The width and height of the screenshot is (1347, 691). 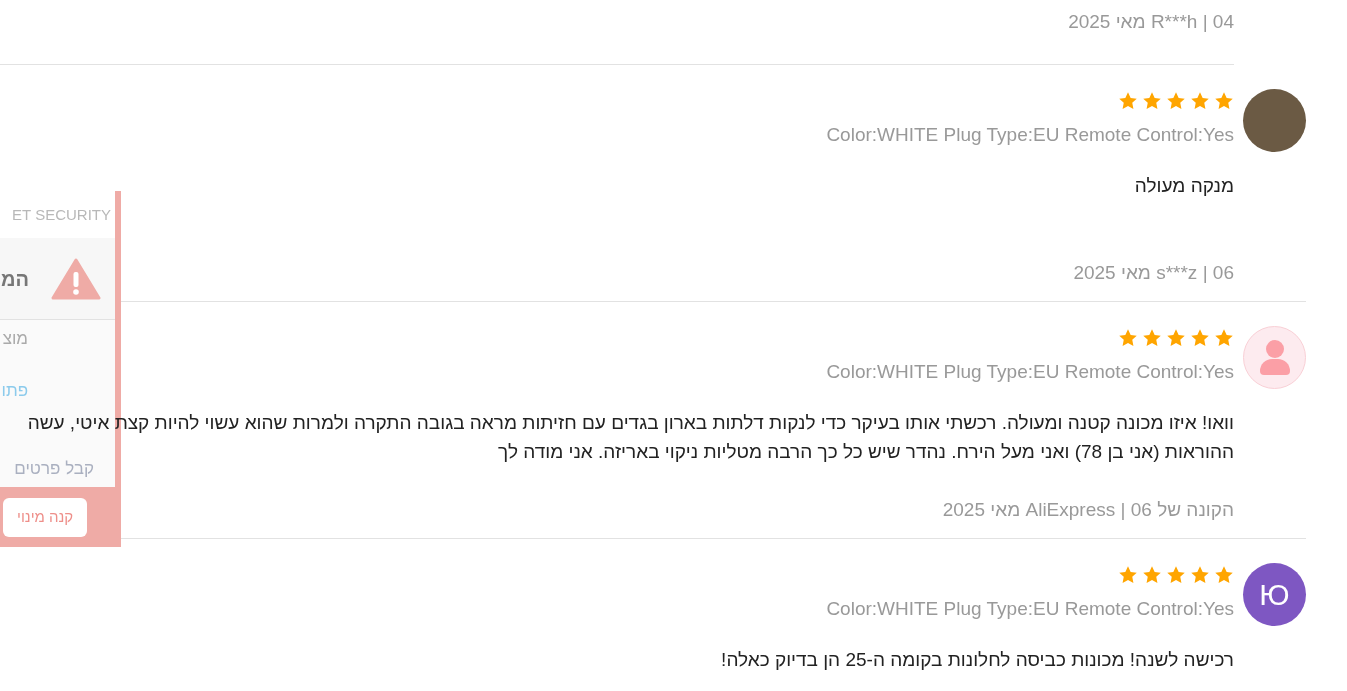 I want to click on buy-subscription-button: קנה מינוי, so click(x=45, y=517).